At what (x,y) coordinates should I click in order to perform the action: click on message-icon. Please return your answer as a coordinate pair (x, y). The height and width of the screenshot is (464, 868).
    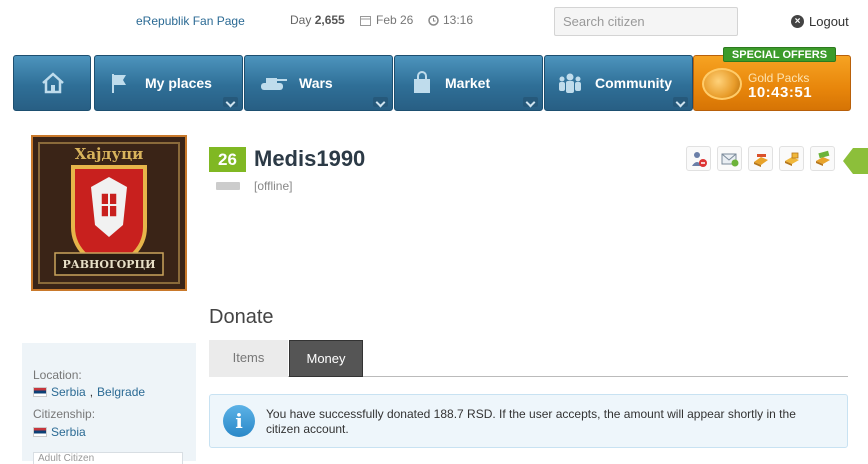
    Looking at the image, I should click on (730, 160).